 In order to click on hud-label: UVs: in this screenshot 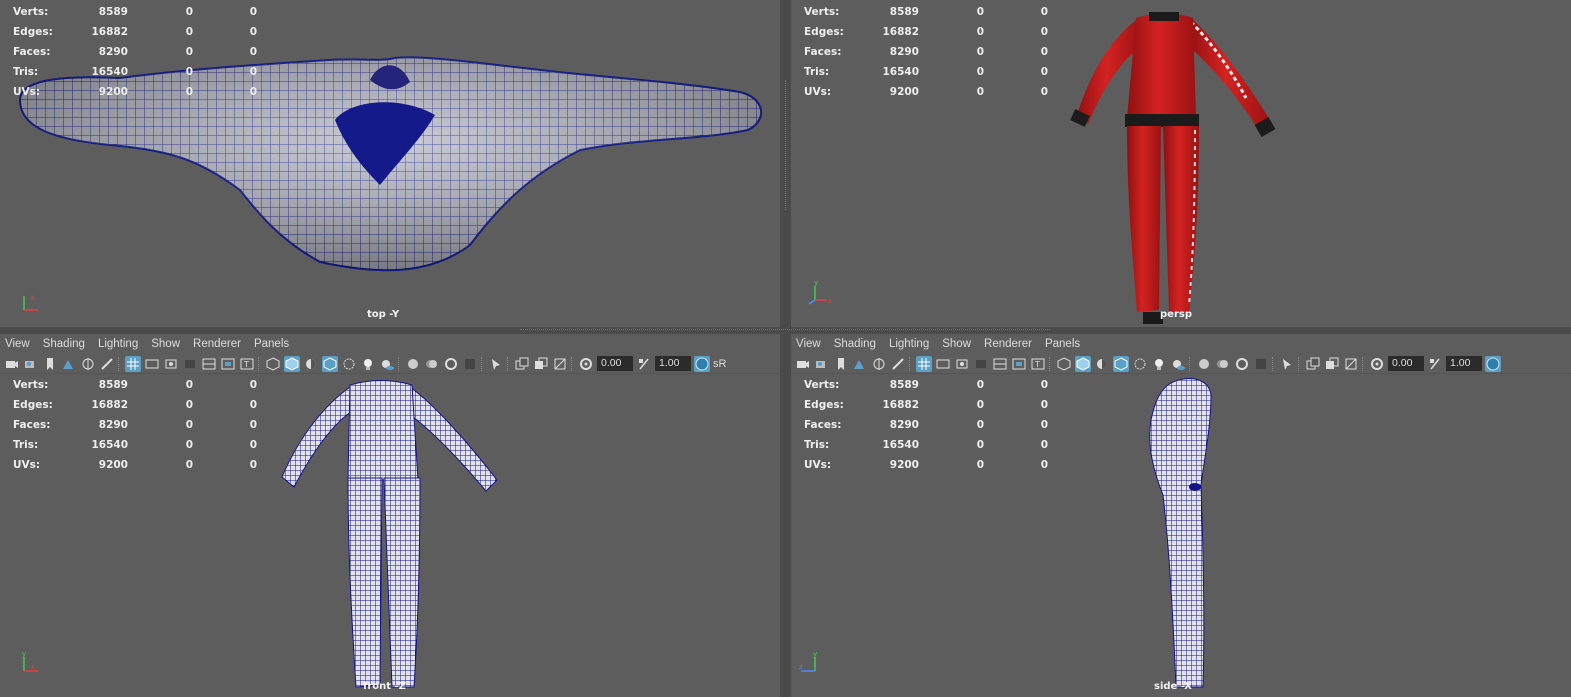, I will do `click(818, 465)`.